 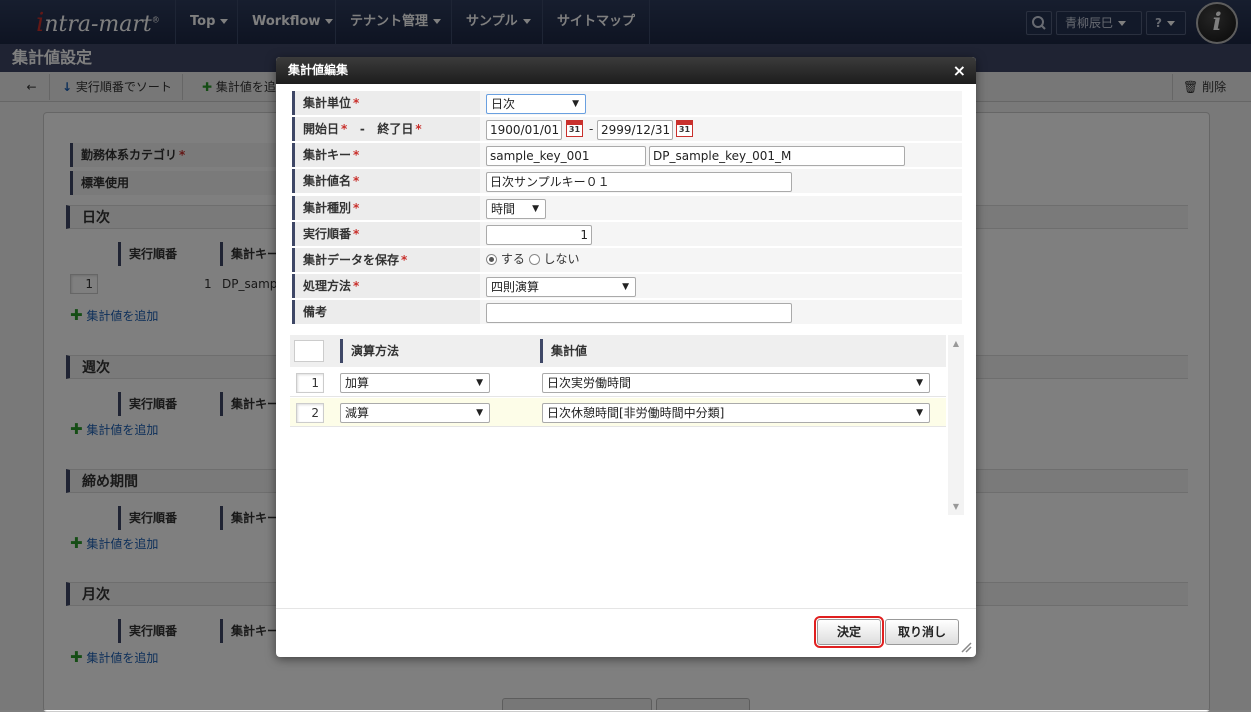 I want to click on note-input, so click(x=639, y=313).